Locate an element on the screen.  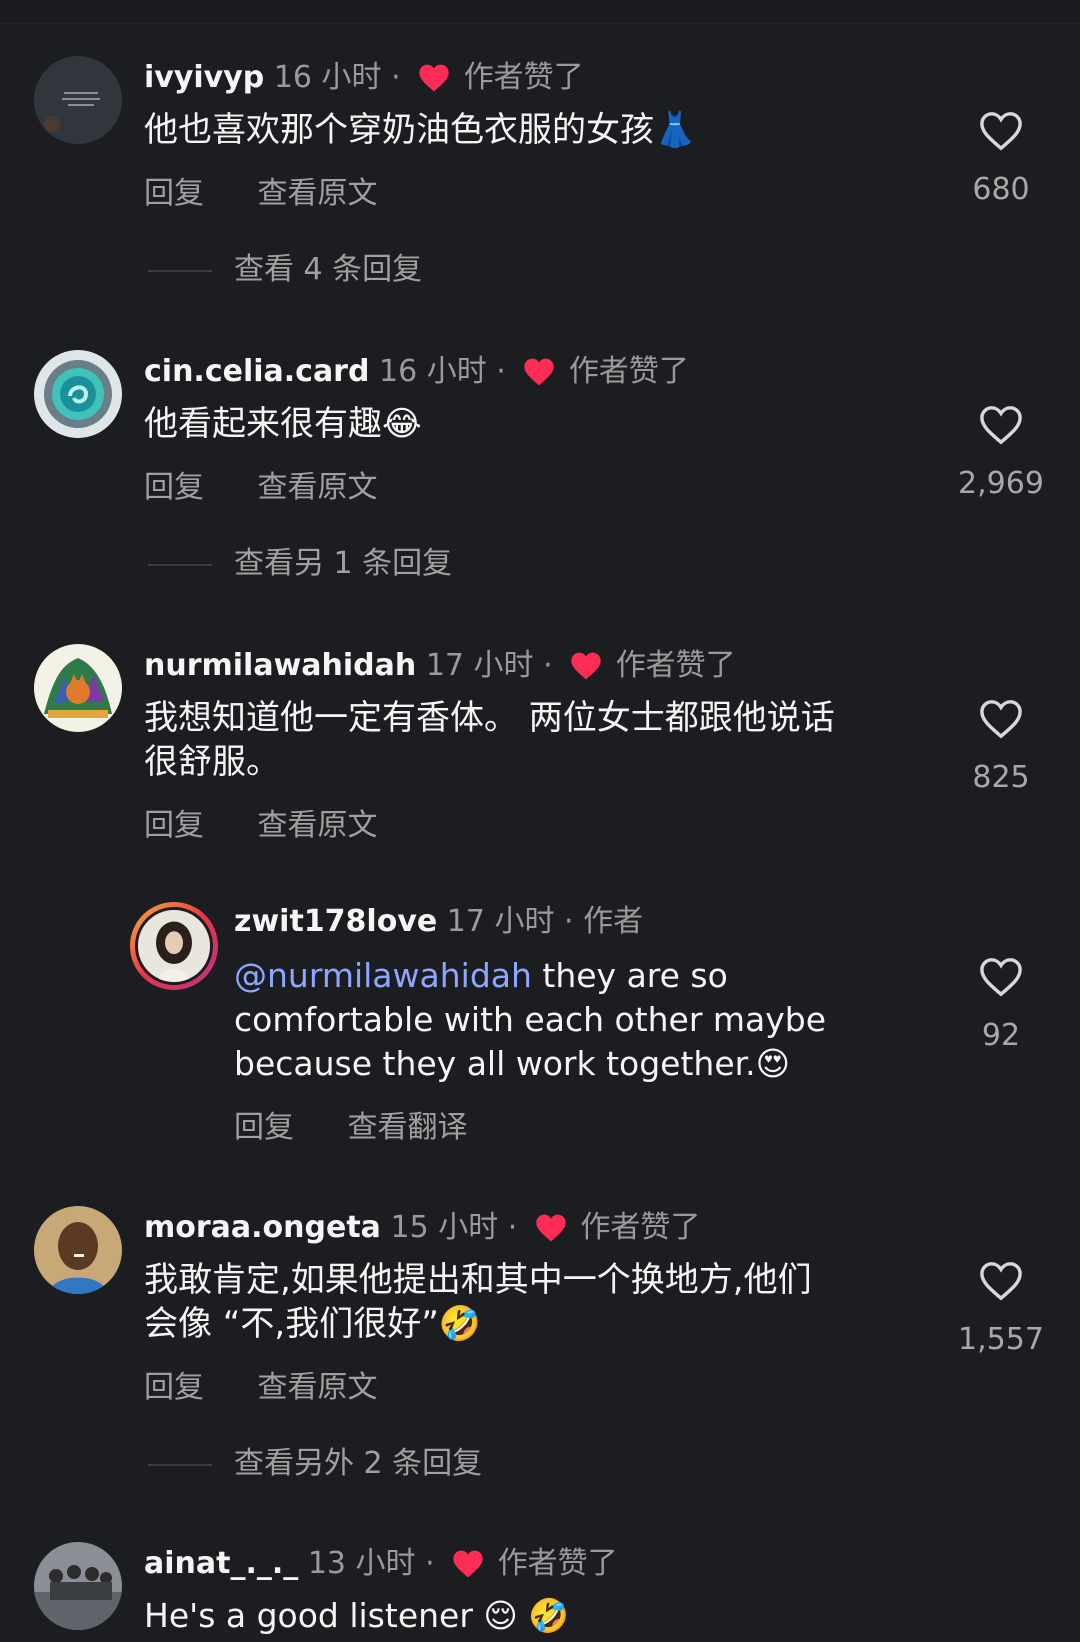
comment-text: they are so is located at coordinates (629, 975).